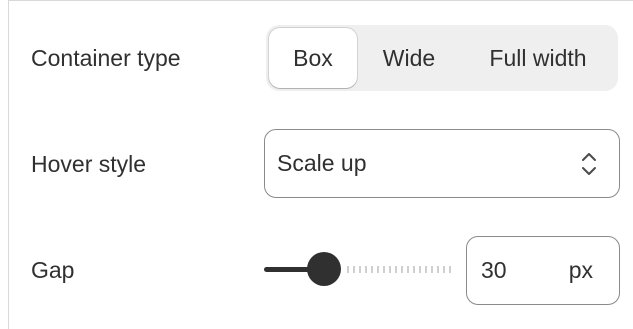 Image resolution: width=633 pixels, height=329 pixels. What do you see at coordinates (53, 270) in the screenshot?
I see `gap-label: Gap` at bounding box center [53, 270].